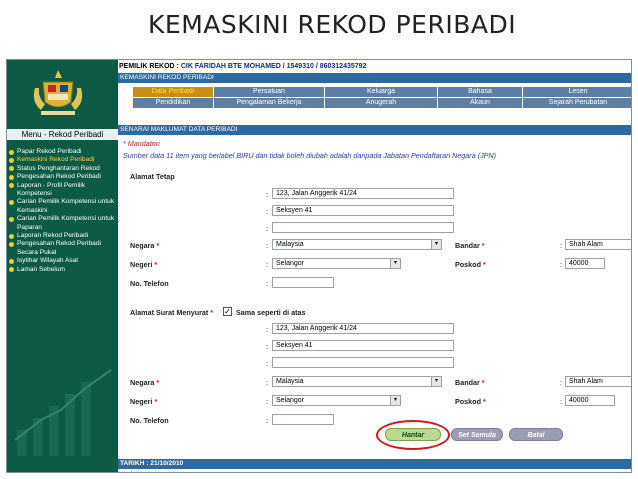 Image resolution: width=638 pixels, height=479 pixels. Describe the element at coordinates (479, 92) in the screenshot. I see `tab-bahasa: Bahasa` at that location.